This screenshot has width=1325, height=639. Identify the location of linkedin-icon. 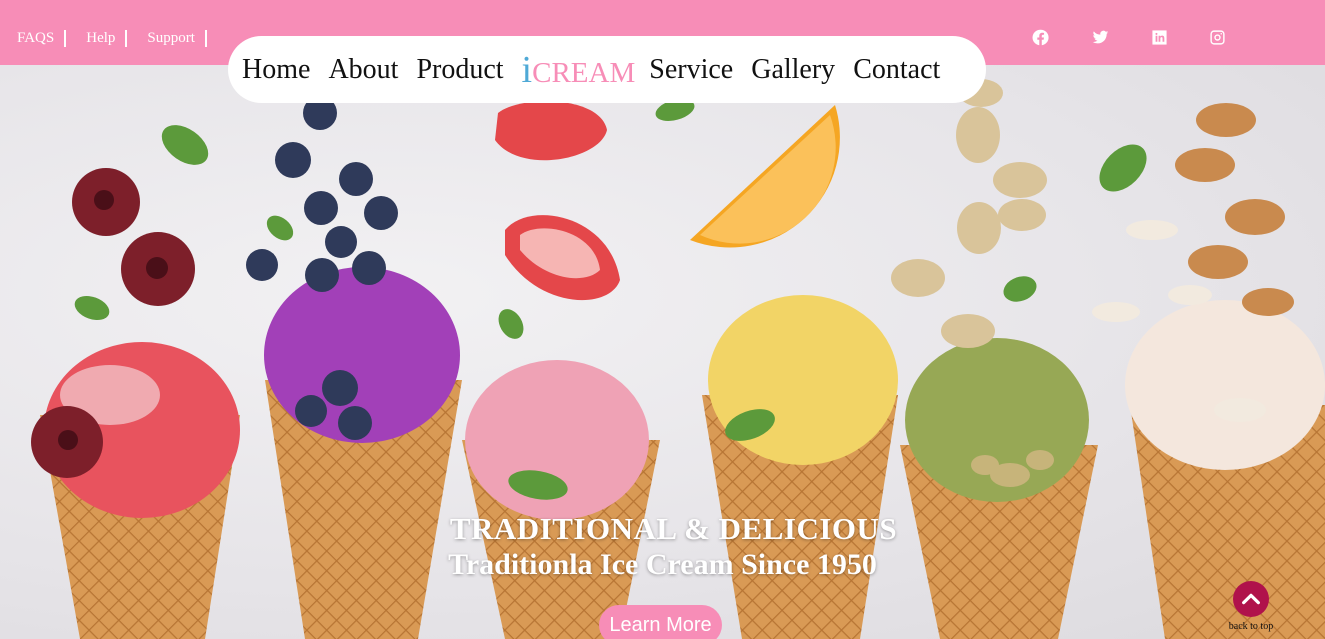
(1159, 37).